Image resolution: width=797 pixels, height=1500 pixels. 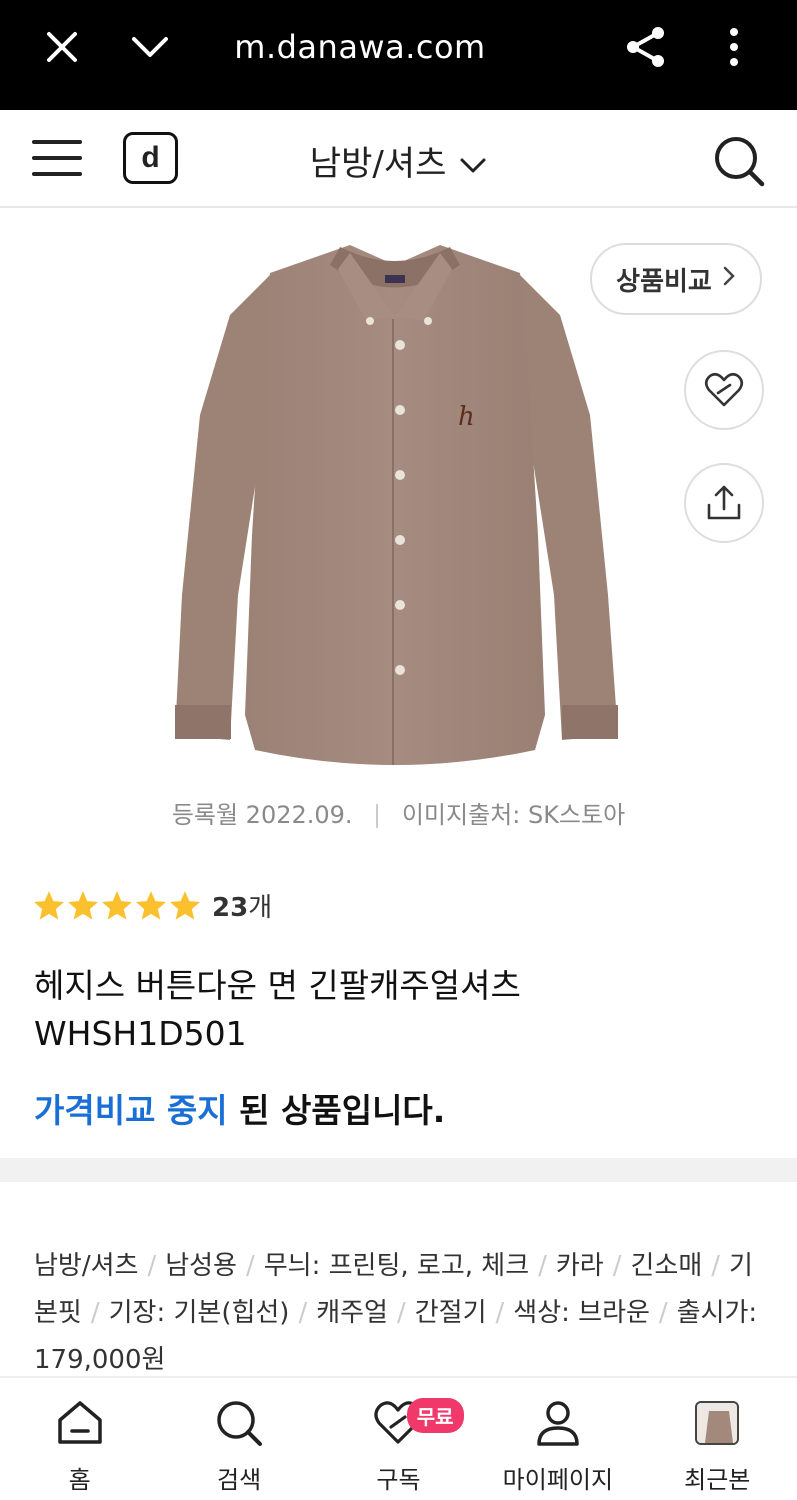 What do you see at coordinates (396, 1266) in the screenshot?
I see `spec-item: 무늬: 프린팅, 로고, 체크` at bounding box center [396, 1266].